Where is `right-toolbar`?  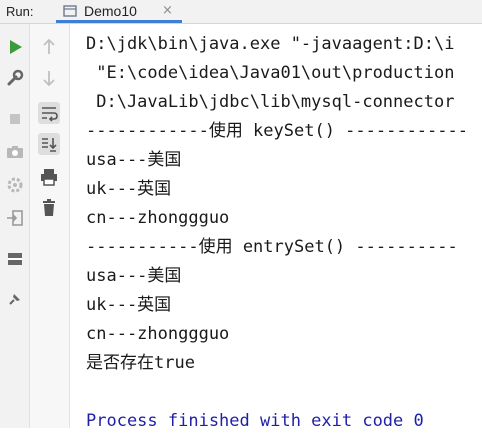 right-toolbar is located at coordinates (50, 226).